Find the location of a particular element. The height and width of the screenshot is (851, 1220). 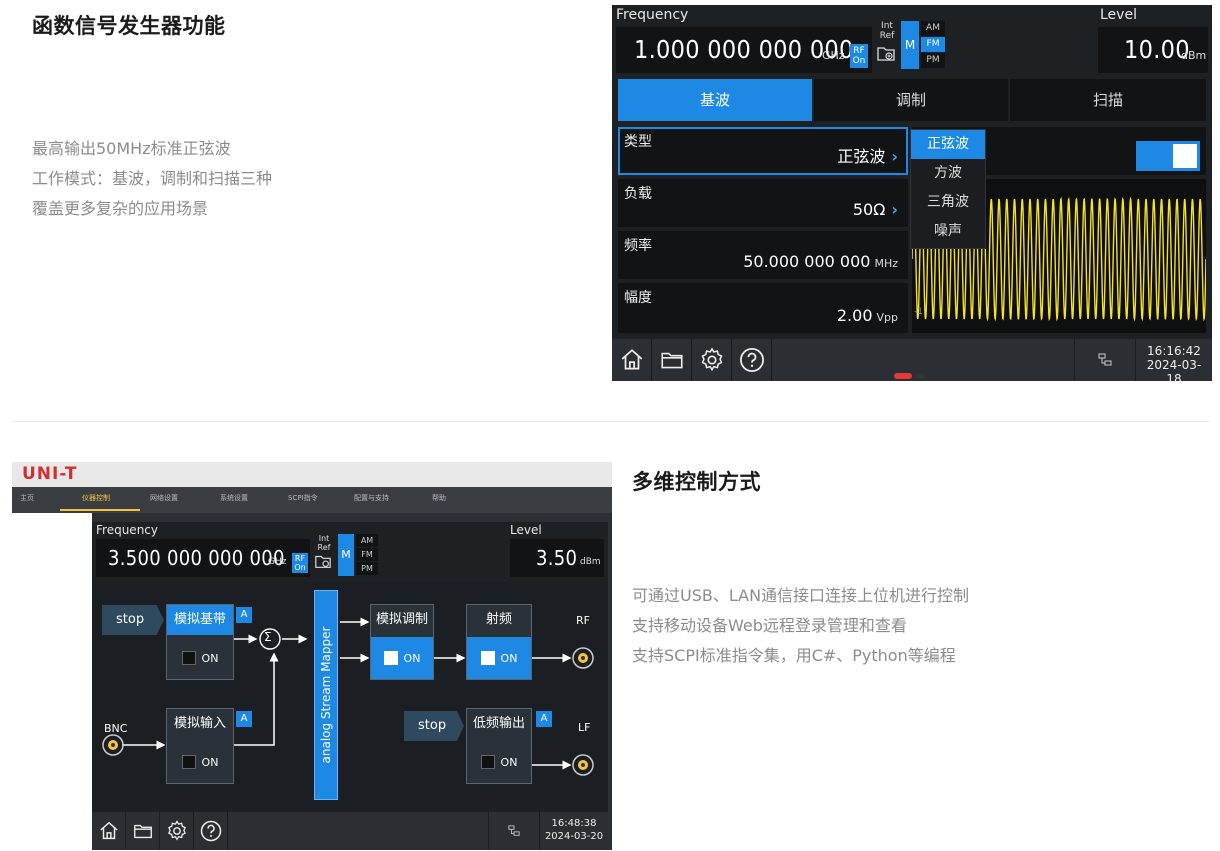

network-icon is located at coordinates (1105, 359).